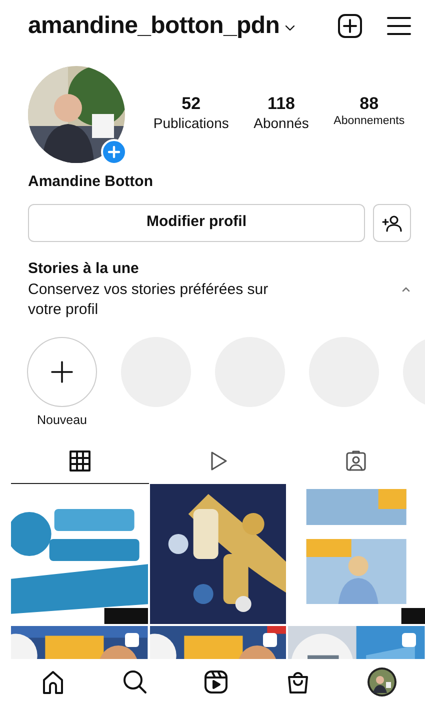 Image resolution: width=425 pixels, height=711 pixels. I want to click on profile-avatar, so click(382, 681).